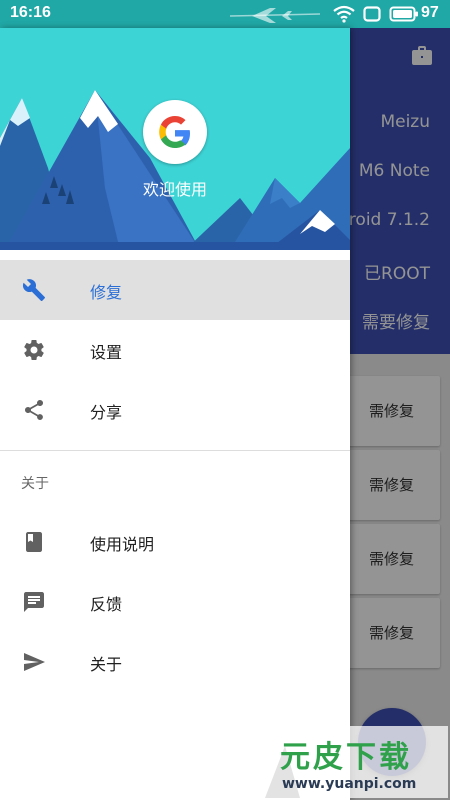 The height and width of the screenshot is (800, 450). I want to click on share-icon, so click(34, 409).